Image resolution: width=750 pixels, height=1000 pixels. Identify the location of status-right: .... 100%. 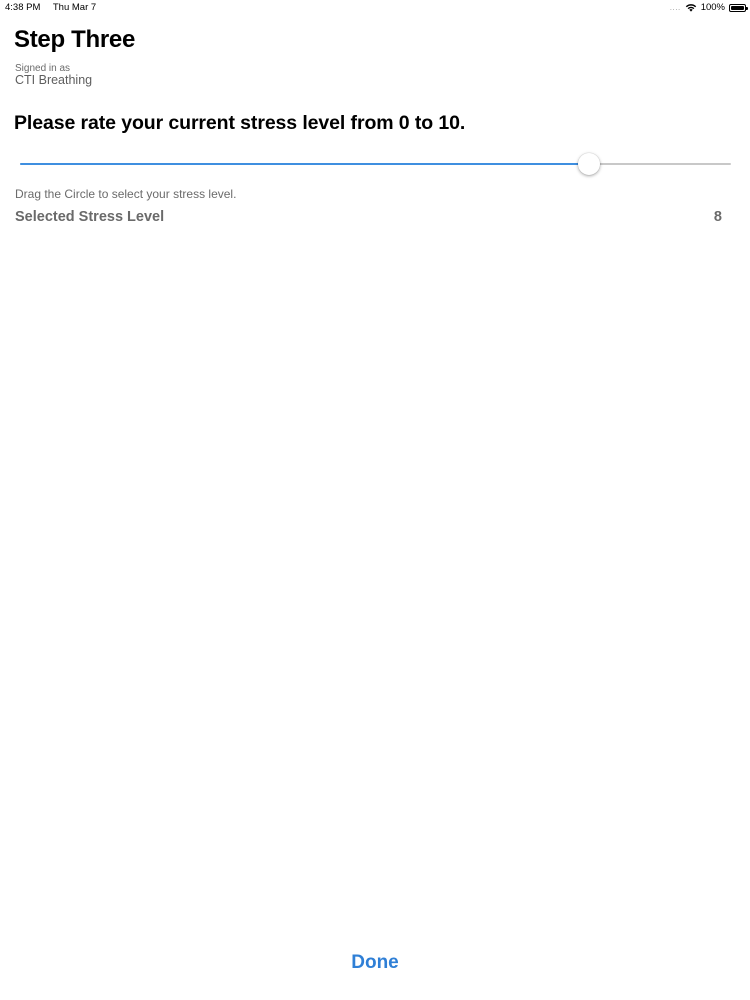
(708, 7).